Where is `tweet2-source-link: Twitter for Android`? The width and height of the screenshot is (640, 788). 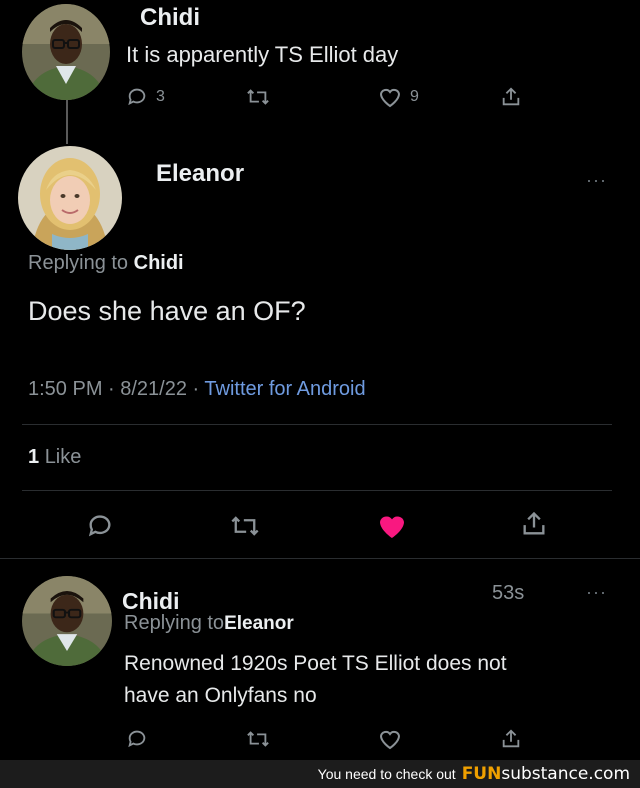
tweet2-source-link: Twitter for Android is located at coordinates (284, 389).